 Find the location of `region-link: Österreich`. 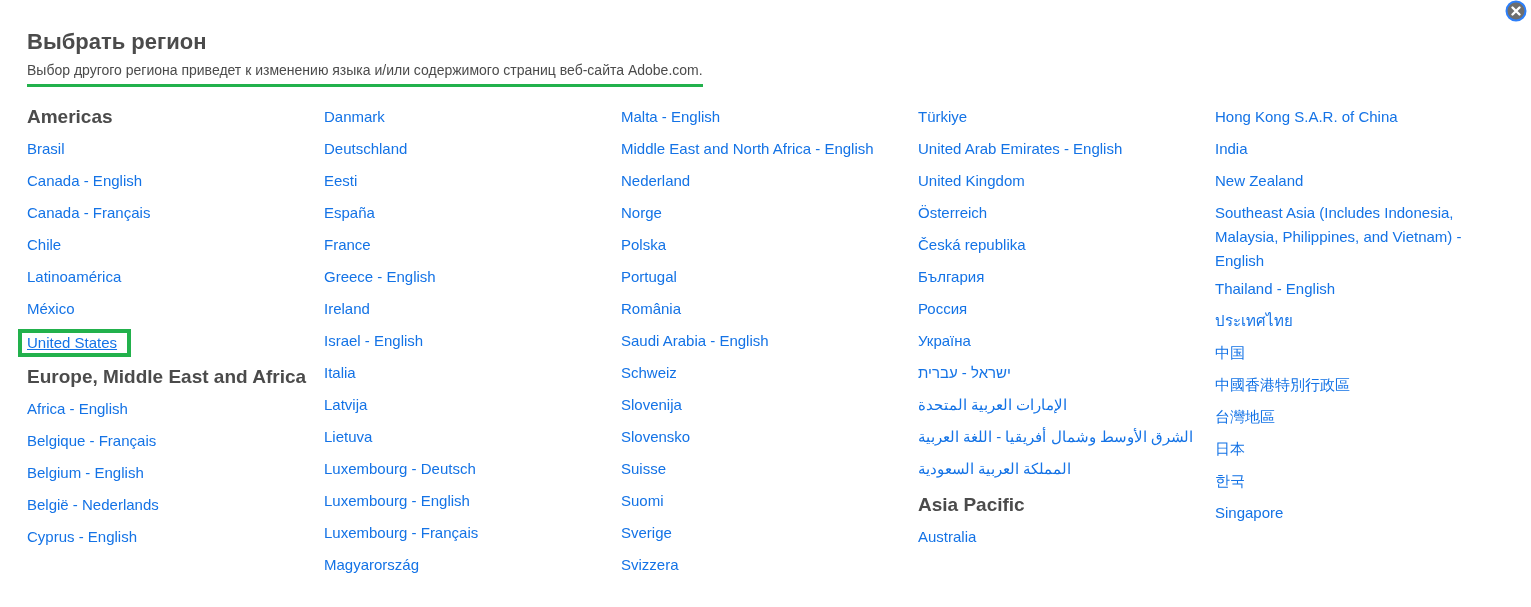

region-link: Österreich is located at coordinates (953, 213).